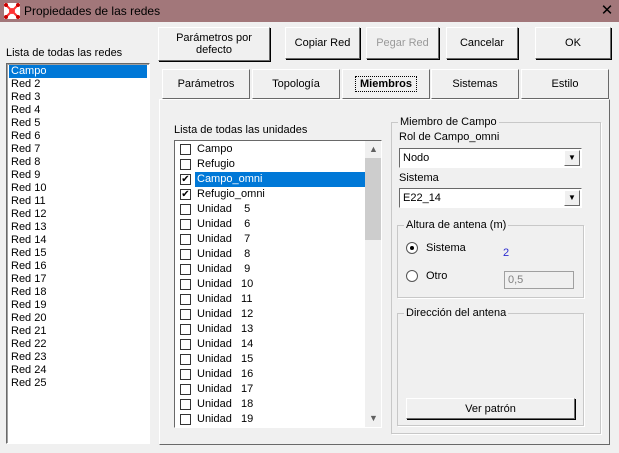  I want to click on member-group-title: Miembro de Campo, so click(448, 122).